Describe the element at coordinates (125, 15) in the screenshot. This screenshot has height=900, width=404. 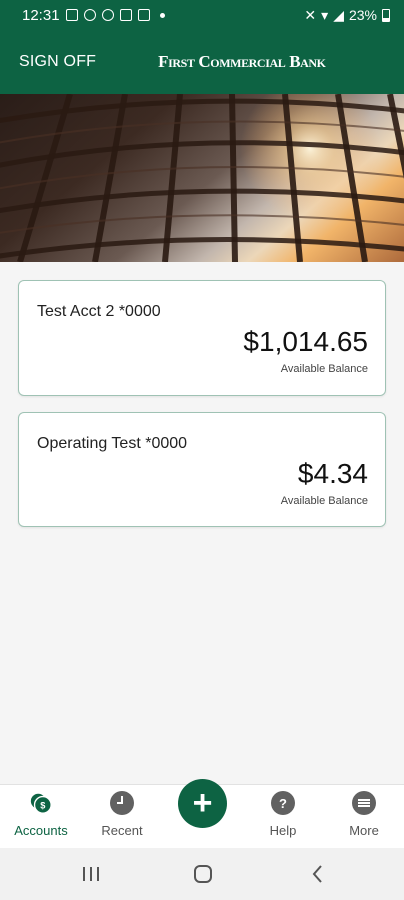
I see `mail-notification-icon` at that location.